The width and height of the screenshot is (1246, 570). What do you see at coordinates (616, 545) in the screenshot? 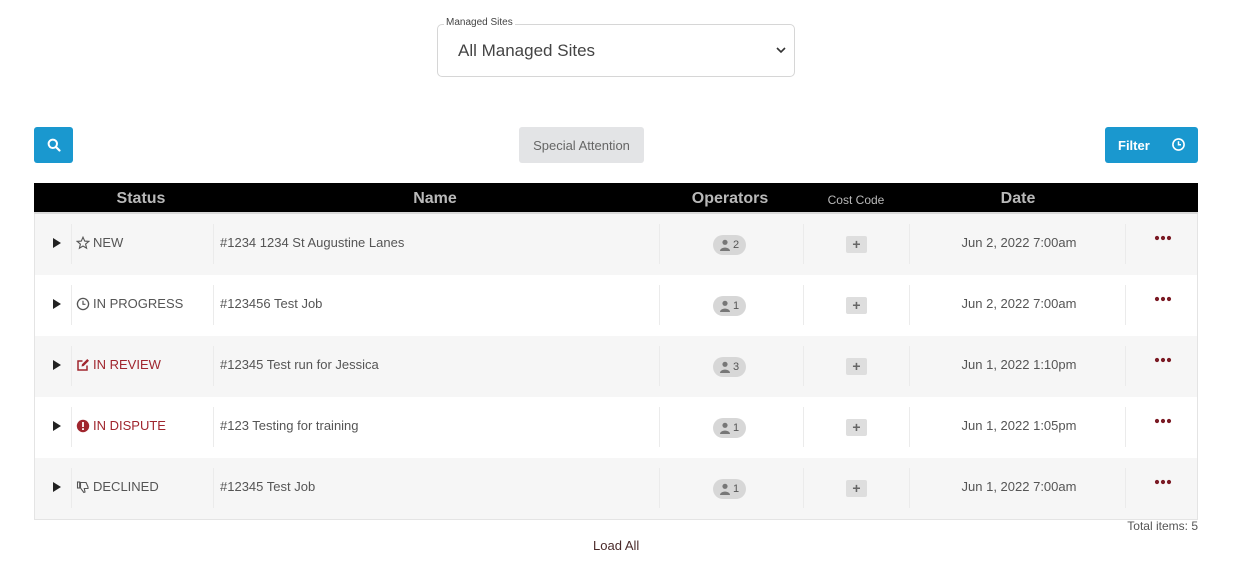
I see `load-all-link: Load All` at bounding box center [616, 545].